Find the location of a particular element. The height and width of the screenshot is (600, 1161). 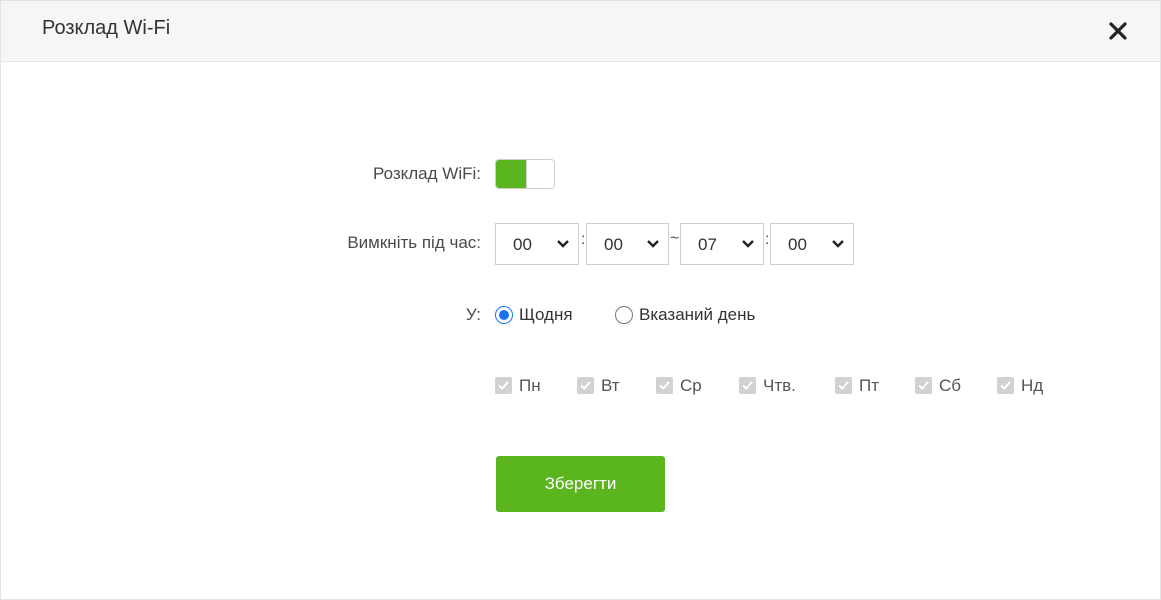

day-label-thu: Чтв. is located at coordinates (779, 385).